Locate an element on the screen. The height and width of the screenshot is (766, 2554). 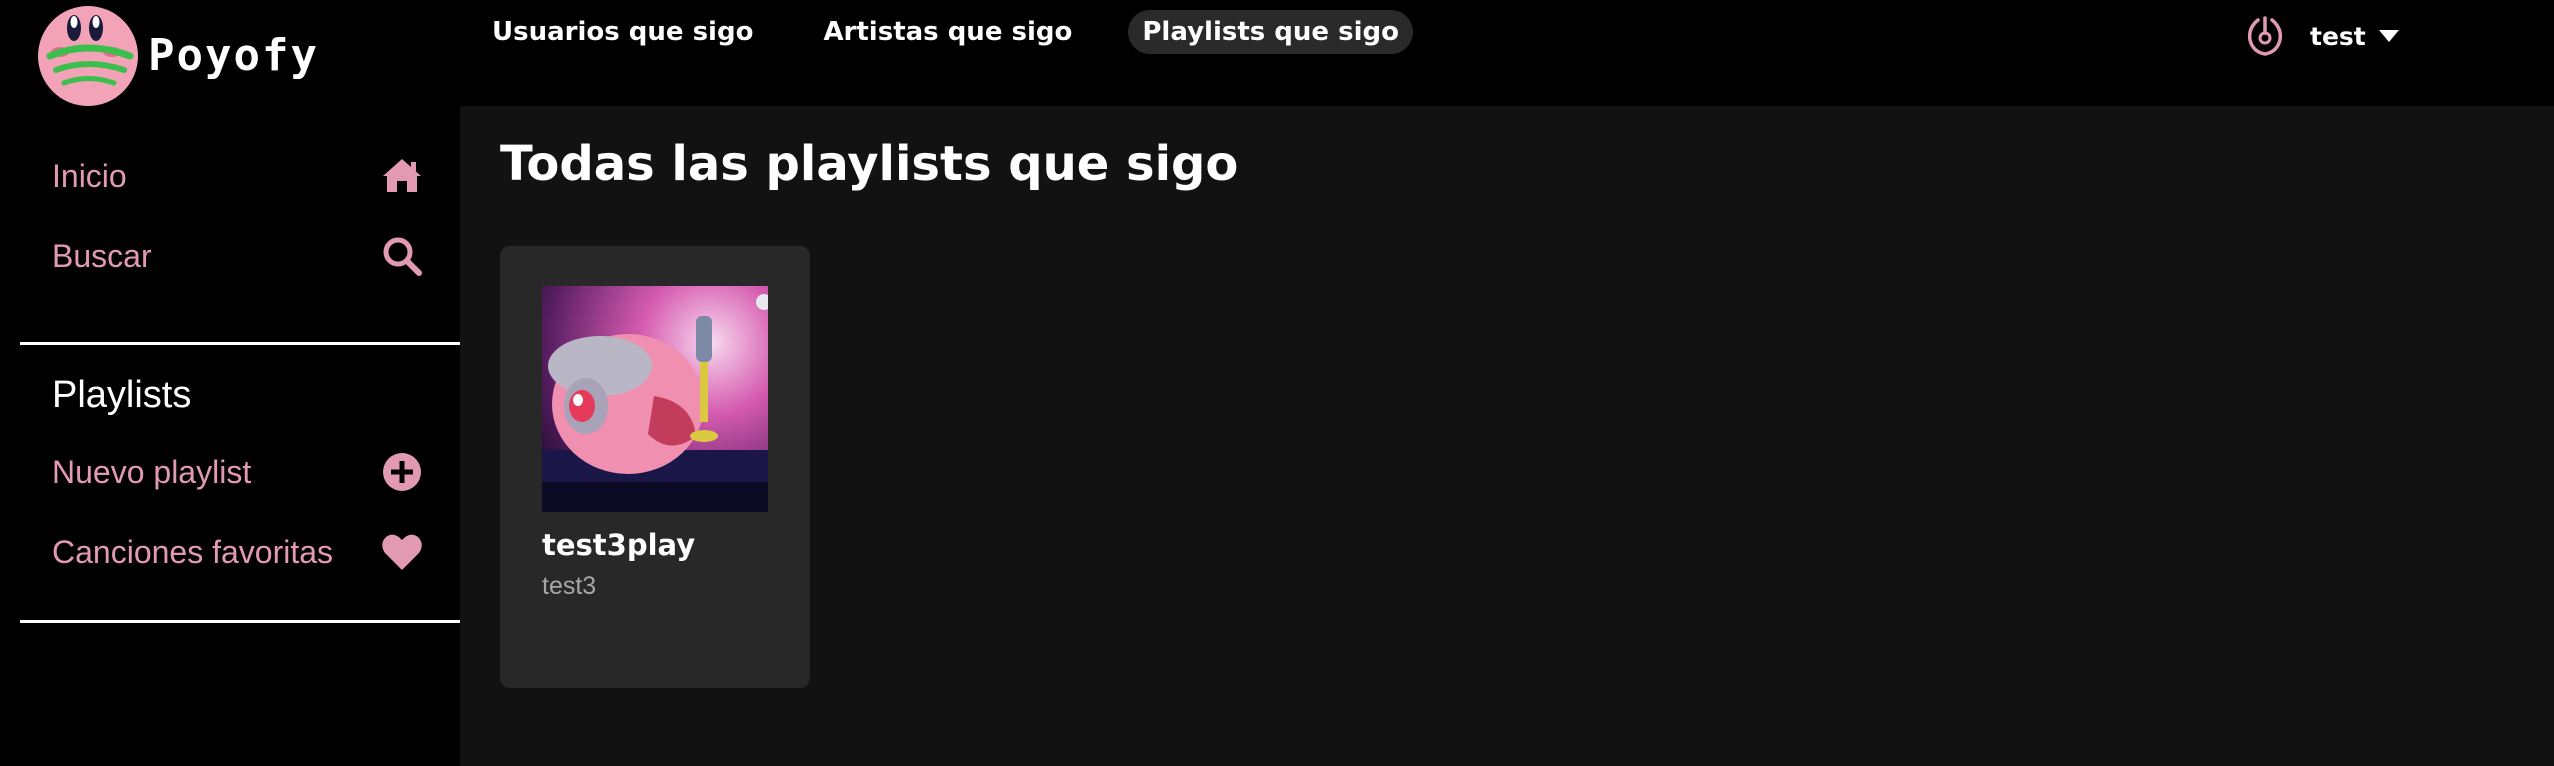
user-menu-button: test is located at coordinates (2322, 36).